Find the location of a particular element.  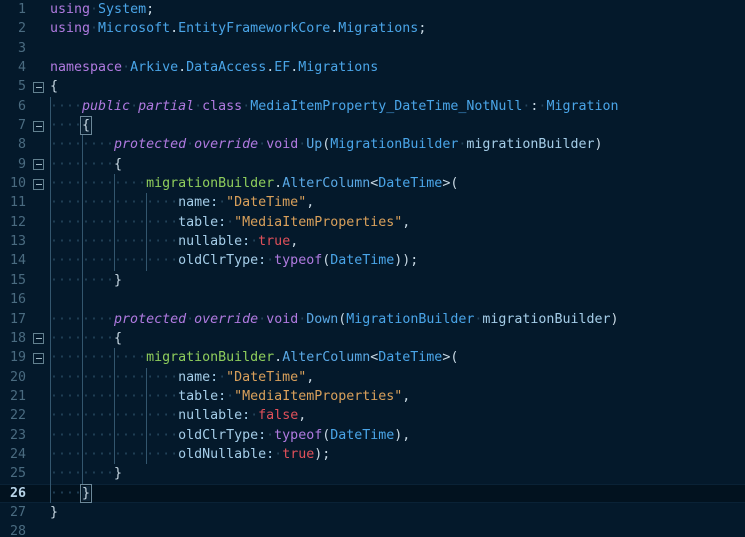

code-token: ············ is located at coordinates (98, 358).